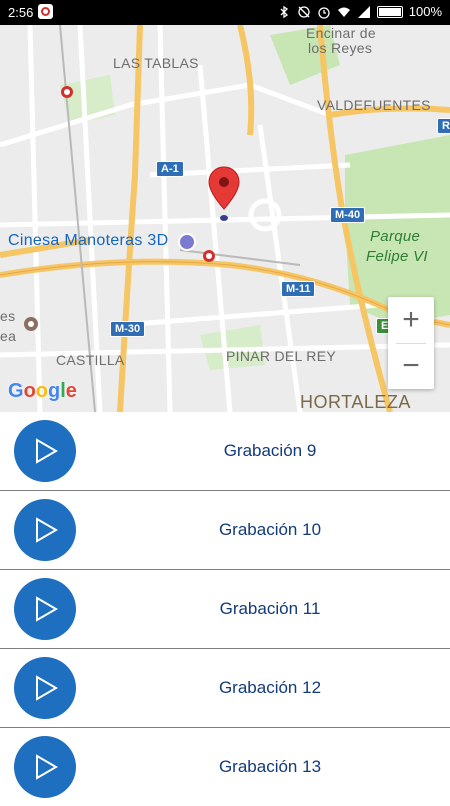  I want to click on map-label-hortaleza: HORTALEZA, so click(355, 402).